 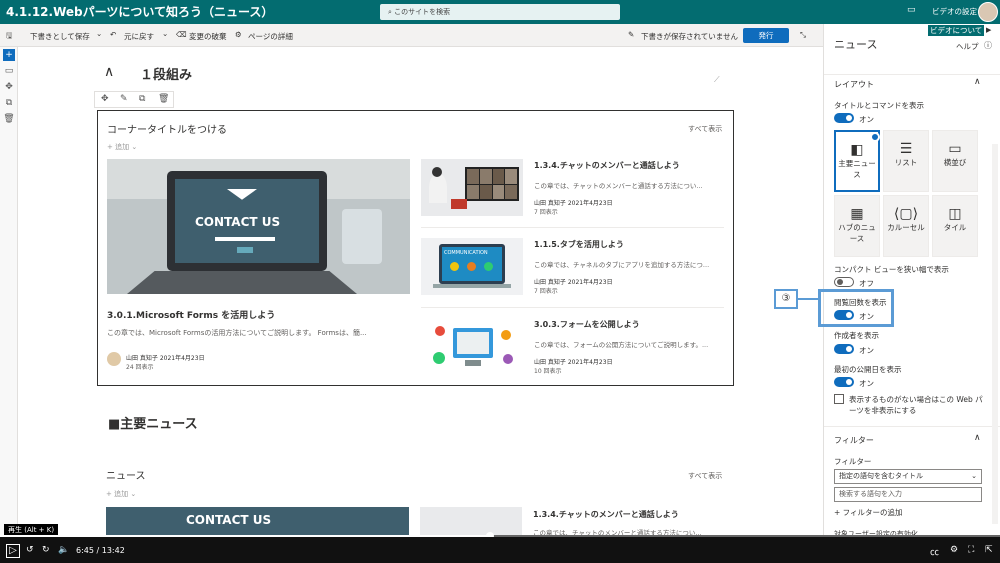 I want to click on collapse-icon: ⤡, so click(x=803, y=35).